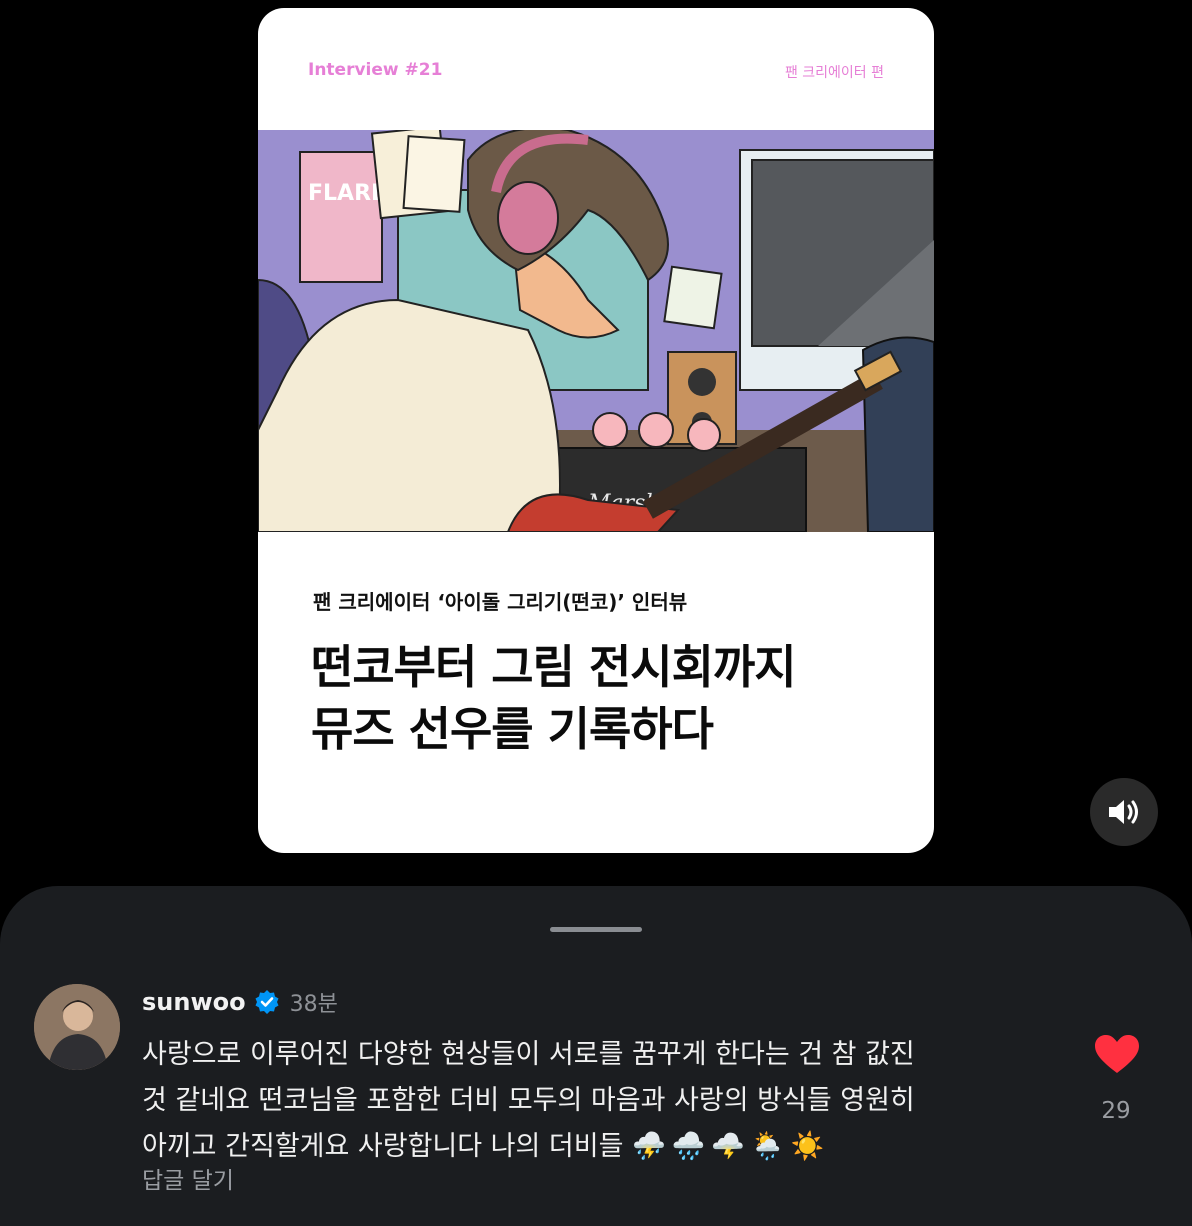 The width and height of the screenshot is (1192, 1226). I want to click on interview-label: Interview #21, so click(375, 70).